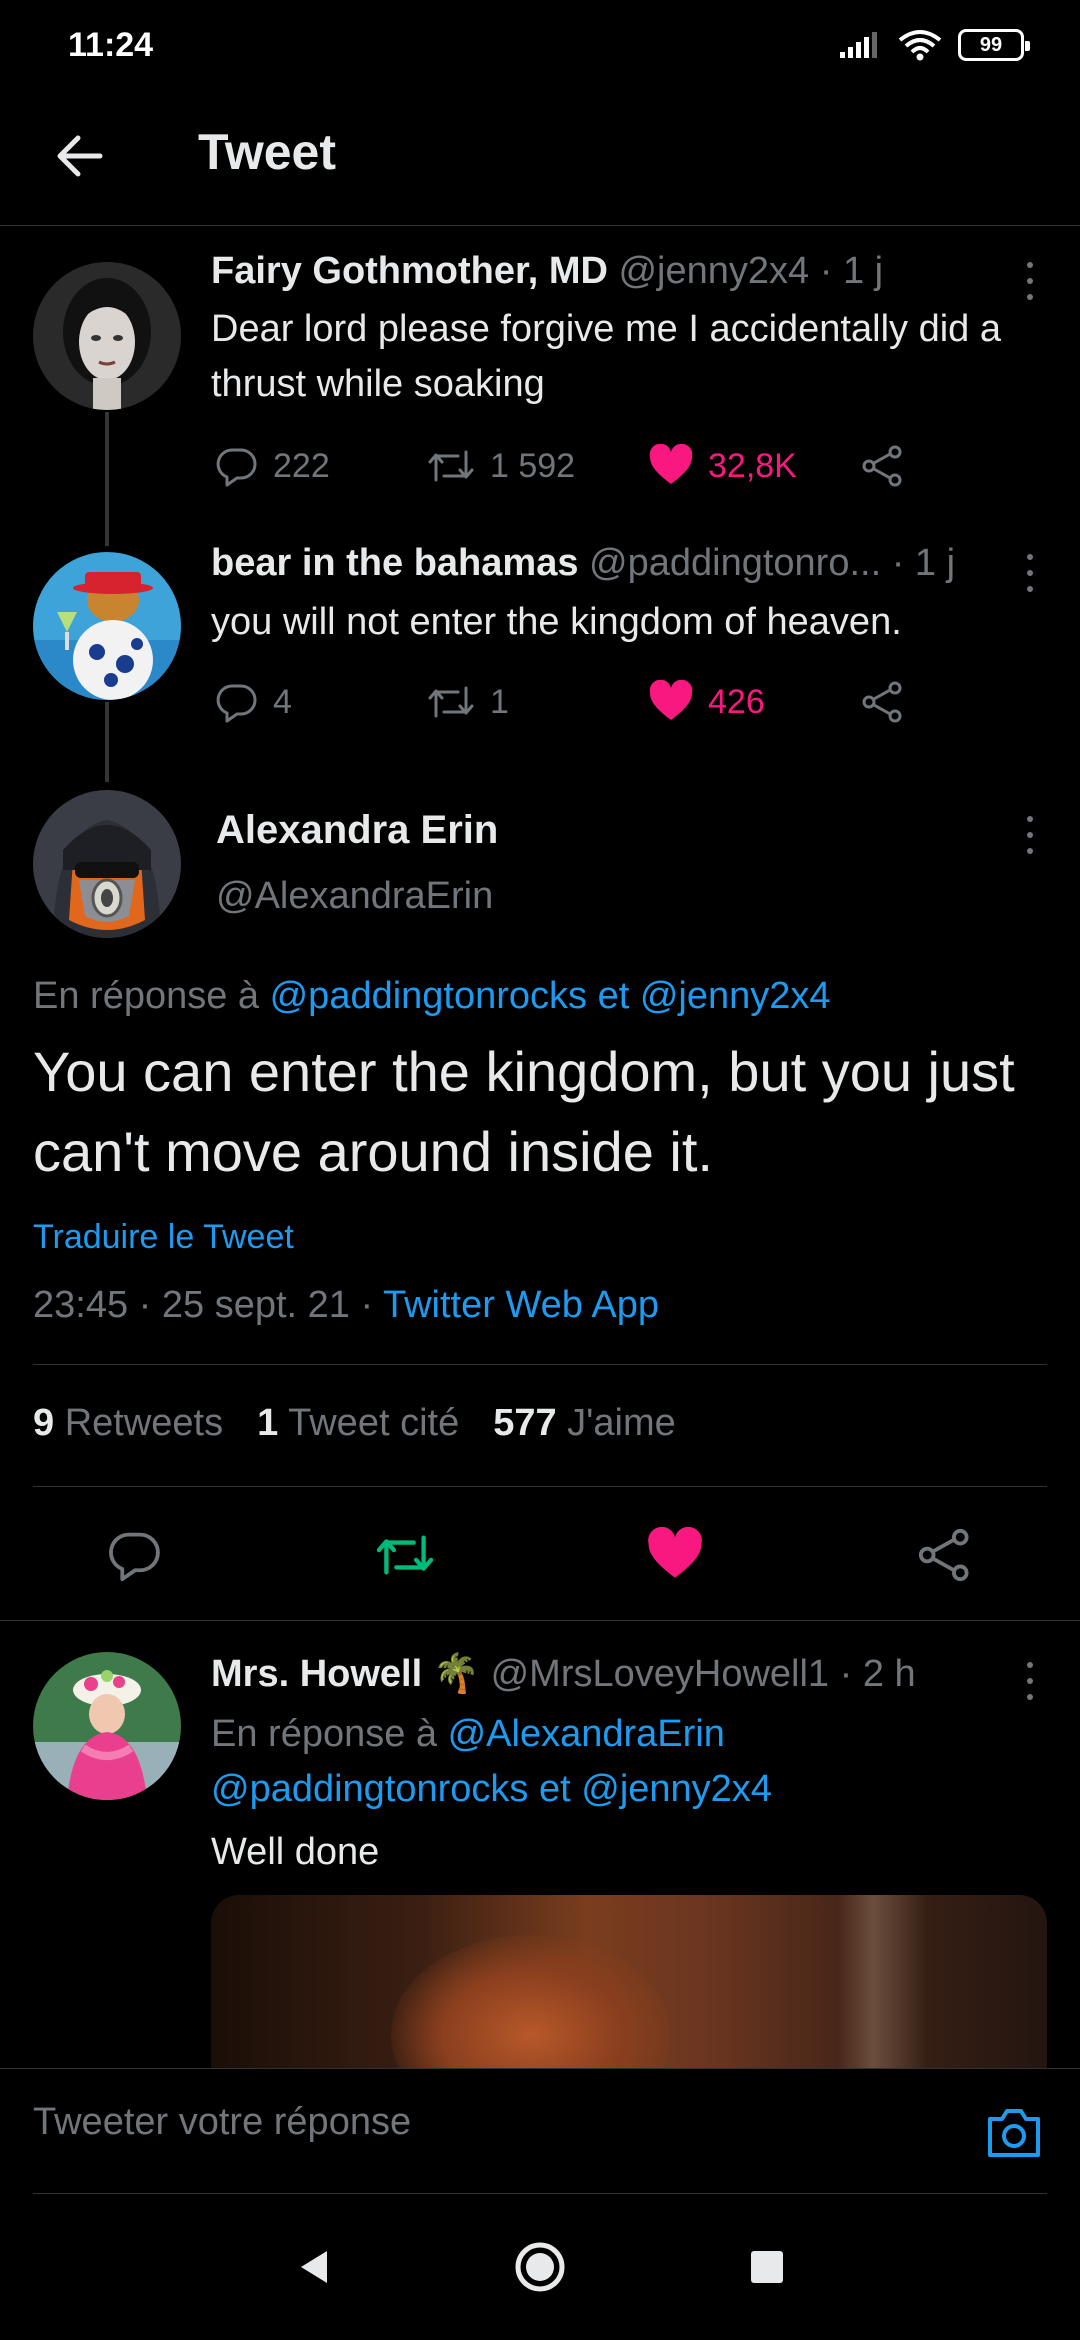 Image resolution: width=1080 pixels, height=2340 pixels. What do you see at coordinates (858, 45) in the screenshot?
I see `signal-icon` at bounding box center [858, 45].